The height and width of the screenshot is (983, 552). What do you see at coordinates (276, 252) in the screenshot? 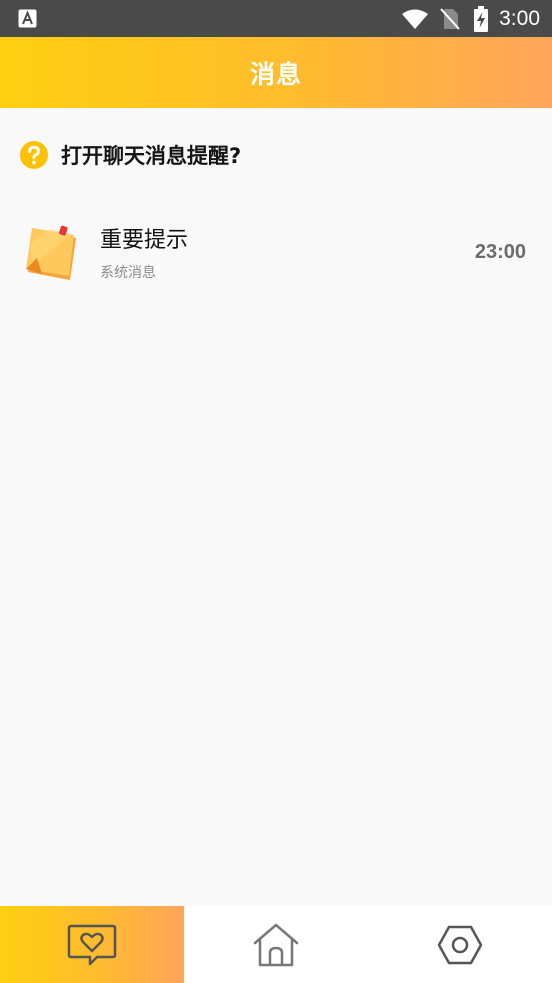
I see `message-item: 重要提示 系统消息 23:00` at bounding box center [276, 252].